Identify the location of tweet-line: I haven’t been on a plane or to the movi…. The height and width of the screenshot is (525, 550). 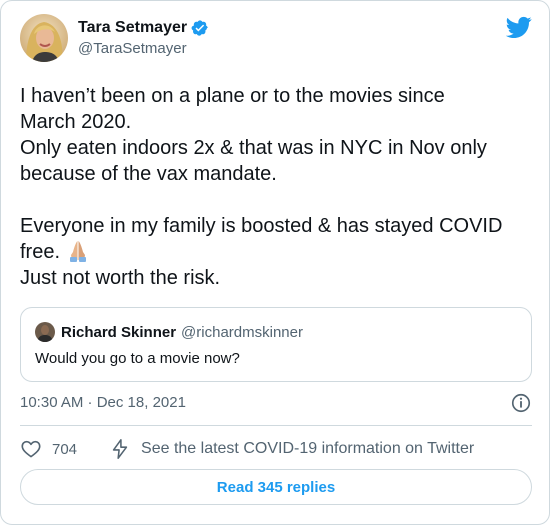
(232, 96).